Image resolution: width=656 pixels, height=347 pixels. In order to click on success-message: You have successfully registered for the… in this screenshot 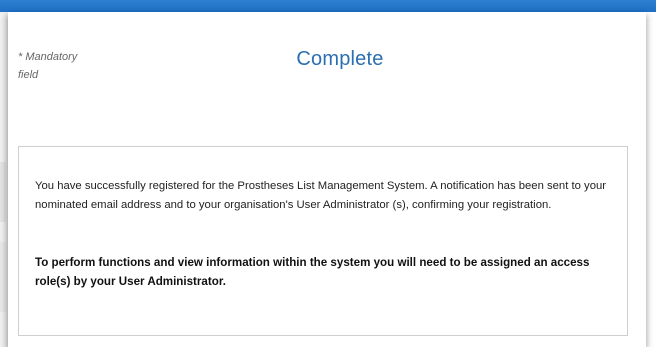, I will do `click(321, 195)`.